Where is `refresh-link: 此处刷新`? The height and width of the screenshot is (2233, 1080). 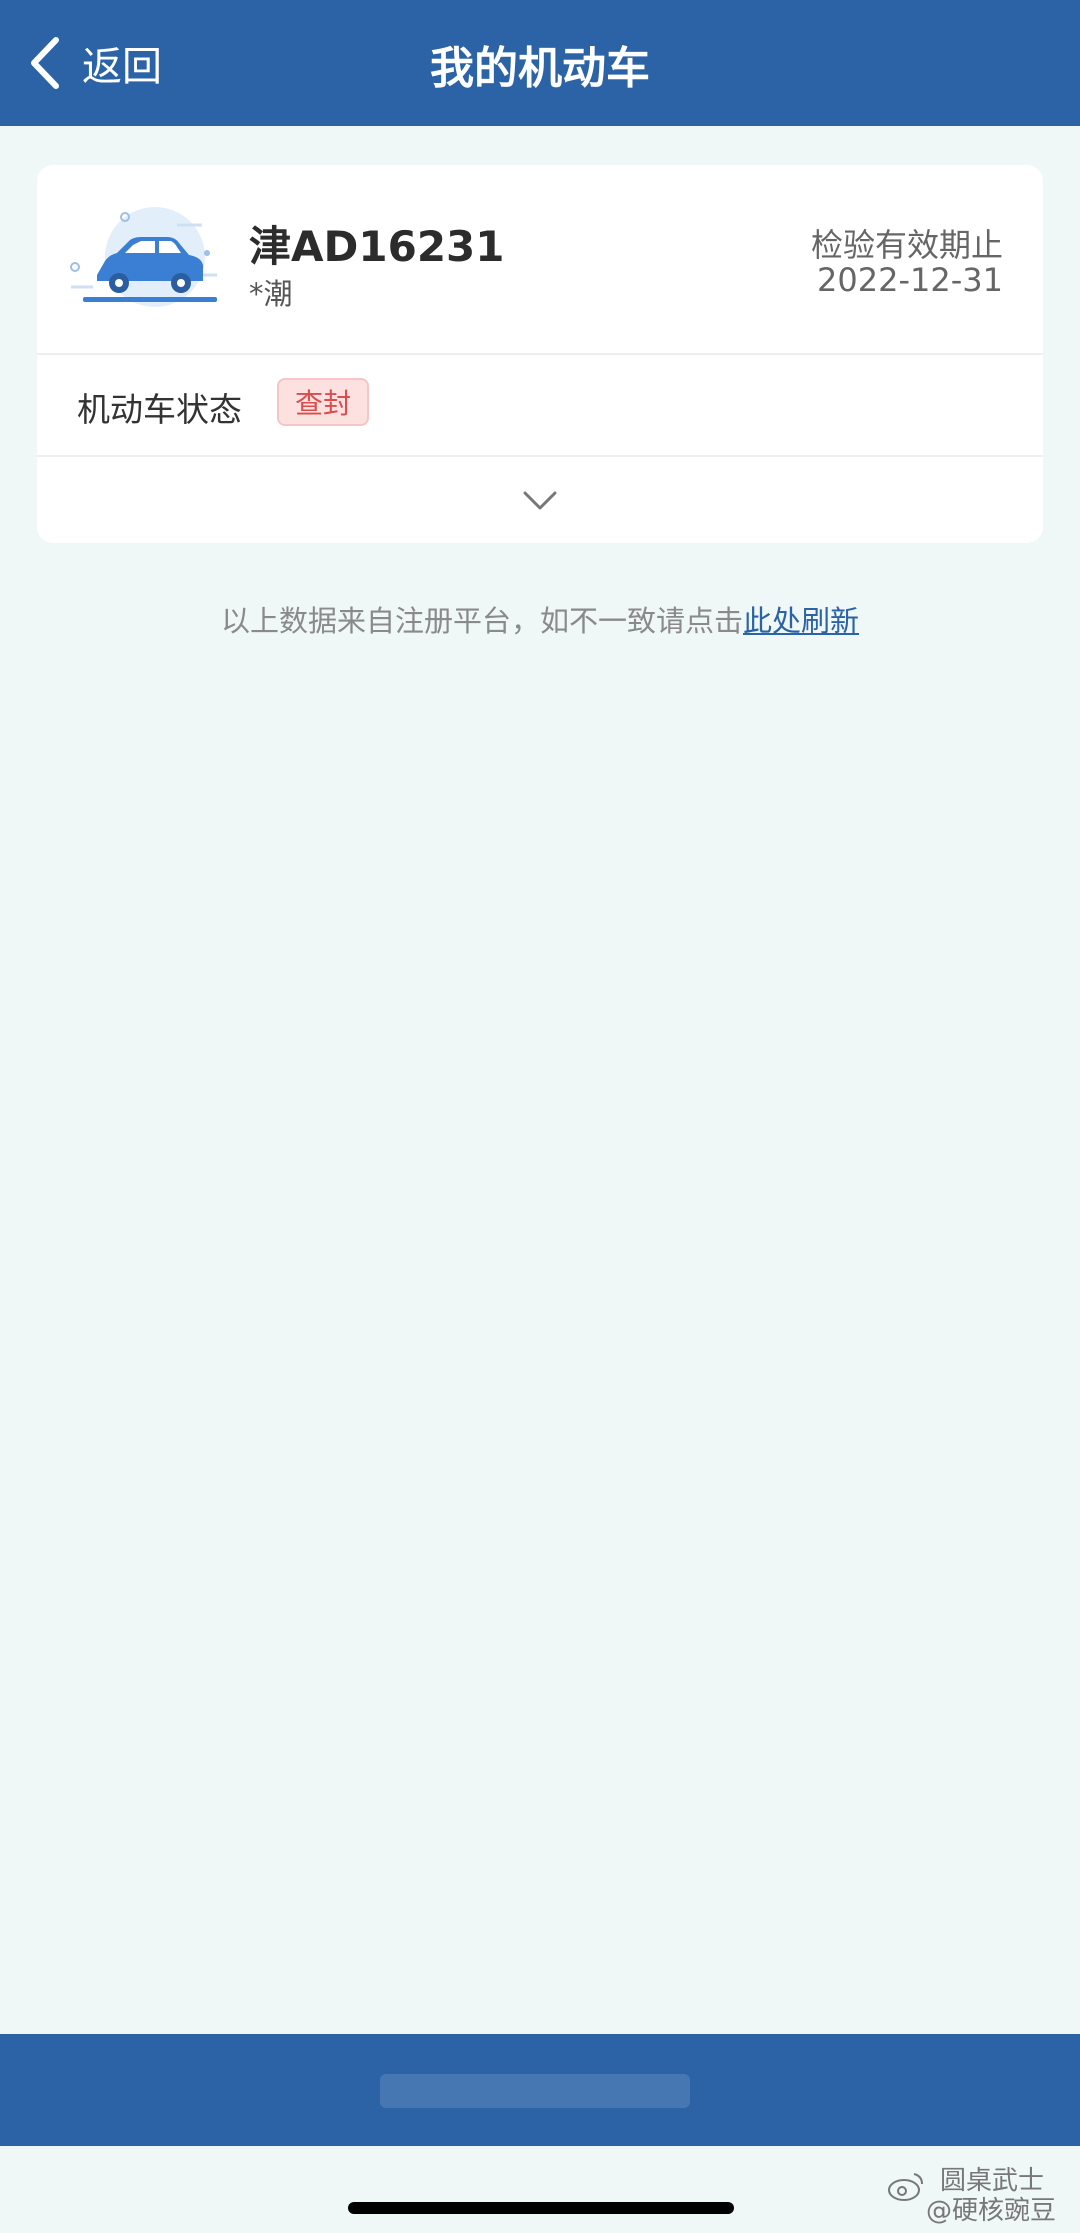
refresh-link: 此处刷新 is located at coordinates (801, 621).